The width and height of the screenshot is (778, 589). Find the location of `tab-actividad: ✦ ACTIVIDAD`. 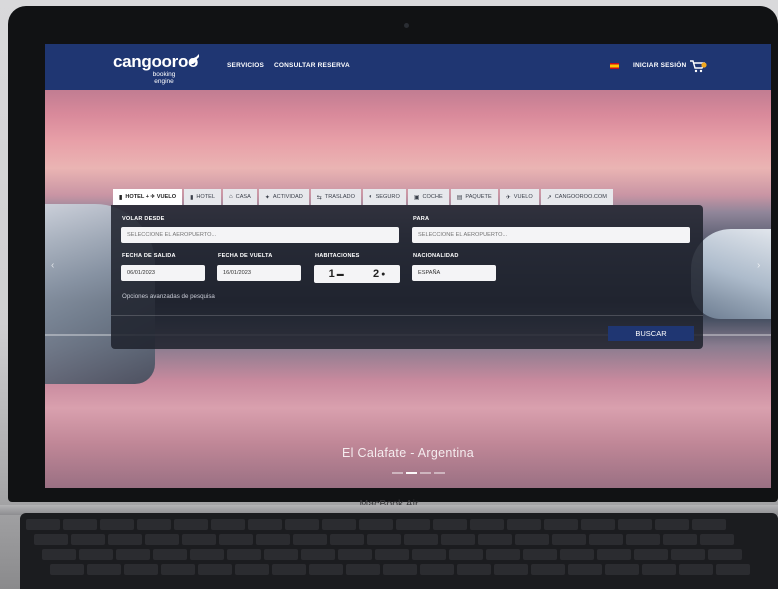

tab-actividad: ✦ ACTIVIDAD is located at coordinates (283, 197).